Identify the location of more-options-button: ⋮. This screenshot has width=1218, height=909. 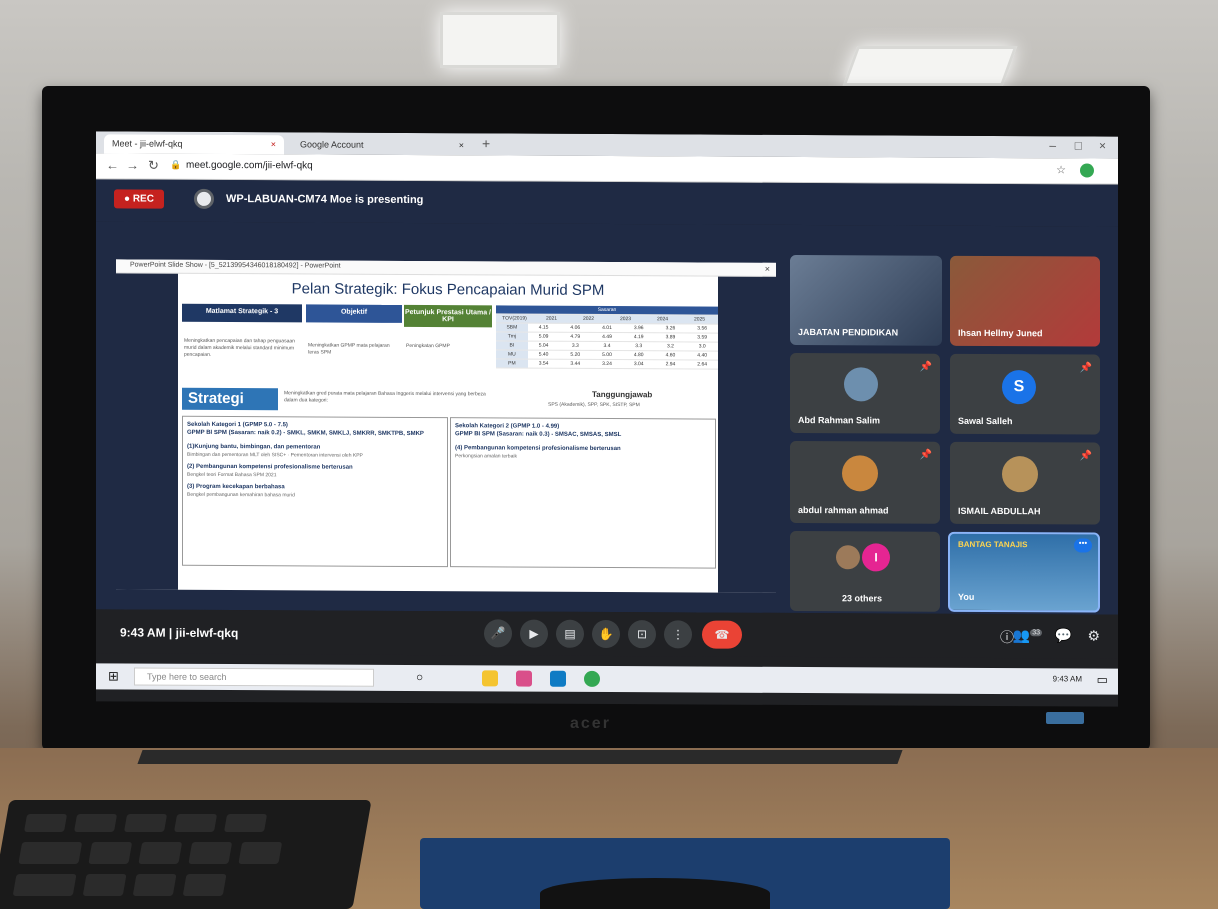
(678, 634).